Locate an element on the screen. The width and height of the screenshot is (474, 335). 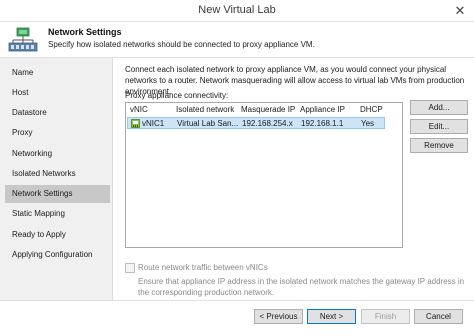
nav-step-isolated-networks: Isolated Networks is located at coordinates (56, 174).